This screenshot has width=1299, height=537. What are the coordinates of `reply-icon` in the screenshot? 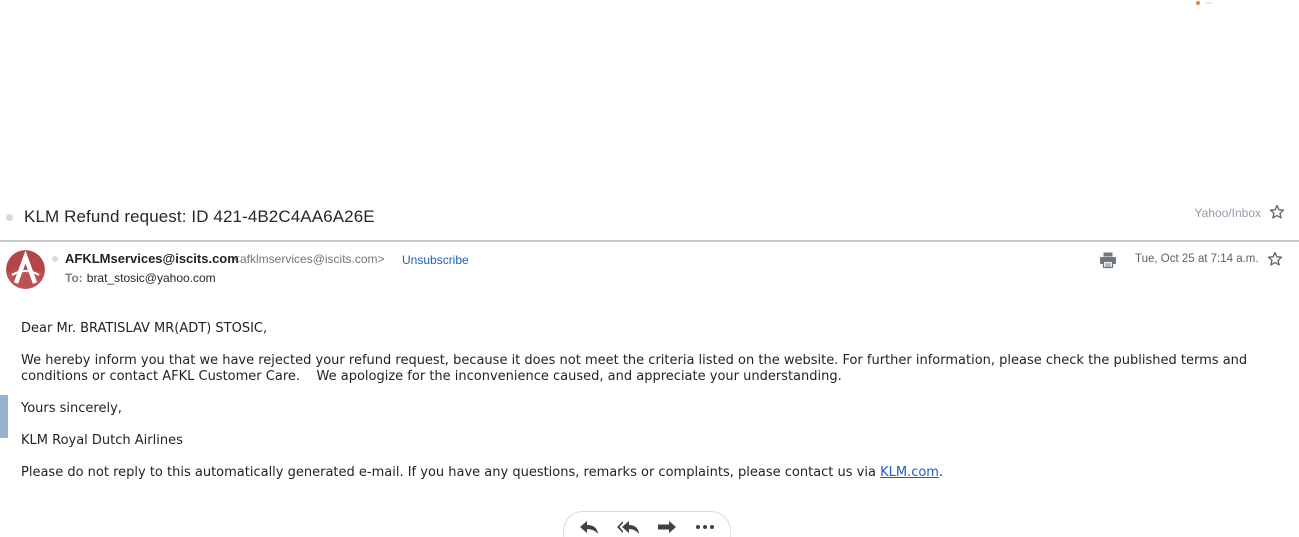 It's located at (589, 527).